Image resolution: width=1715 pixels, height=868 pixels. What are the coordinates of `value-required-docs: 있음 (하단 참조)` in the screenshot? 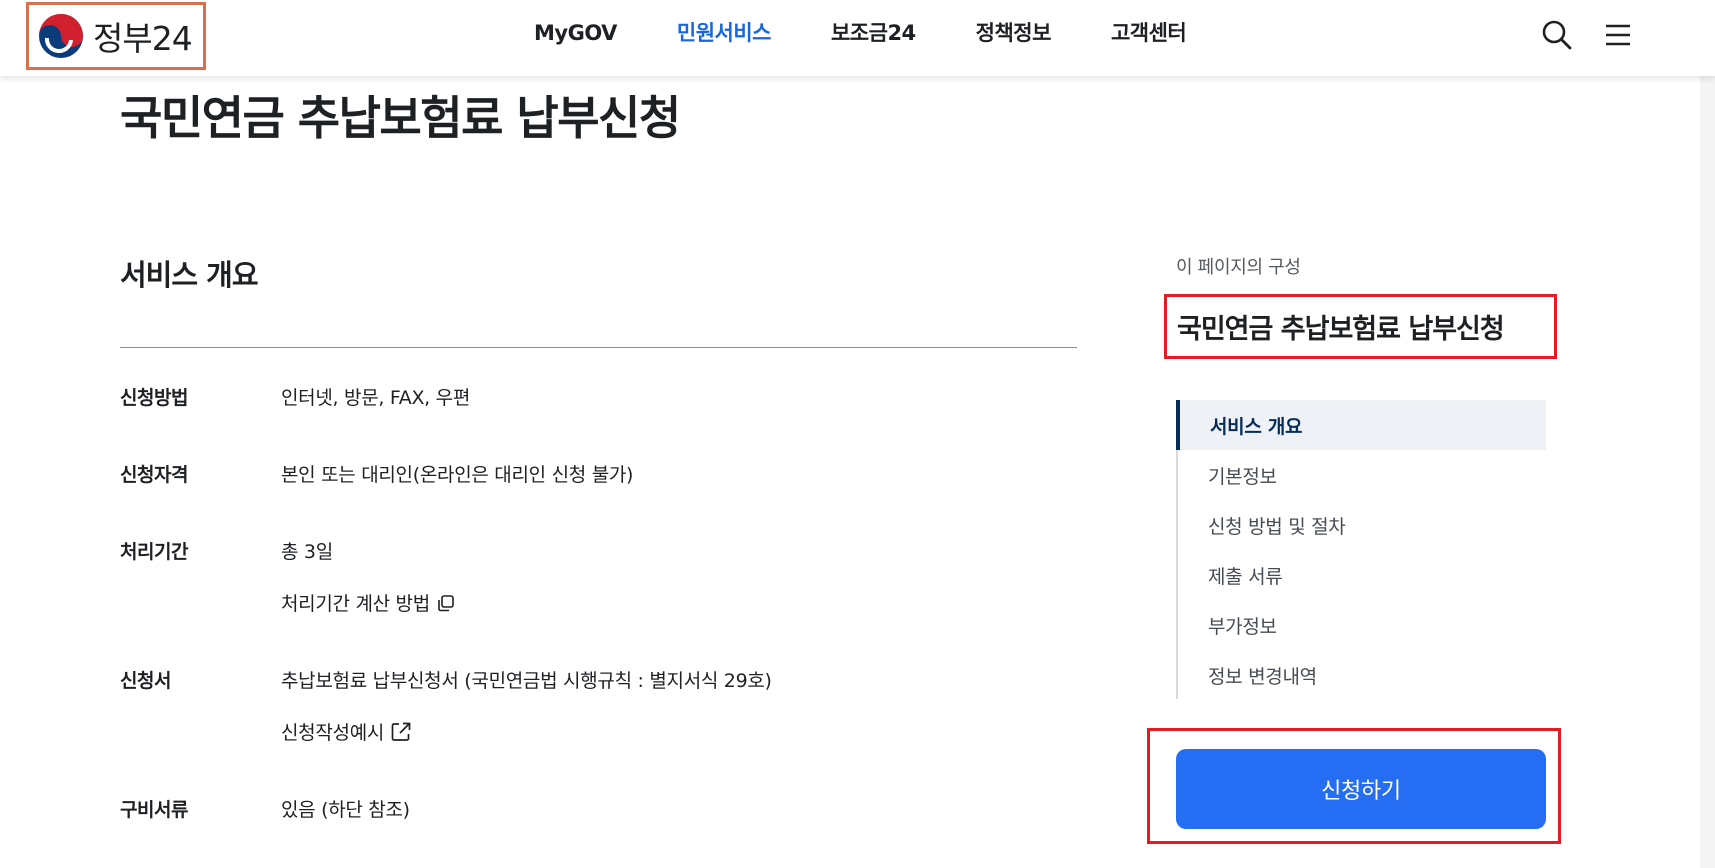 It's located at (345, 808).